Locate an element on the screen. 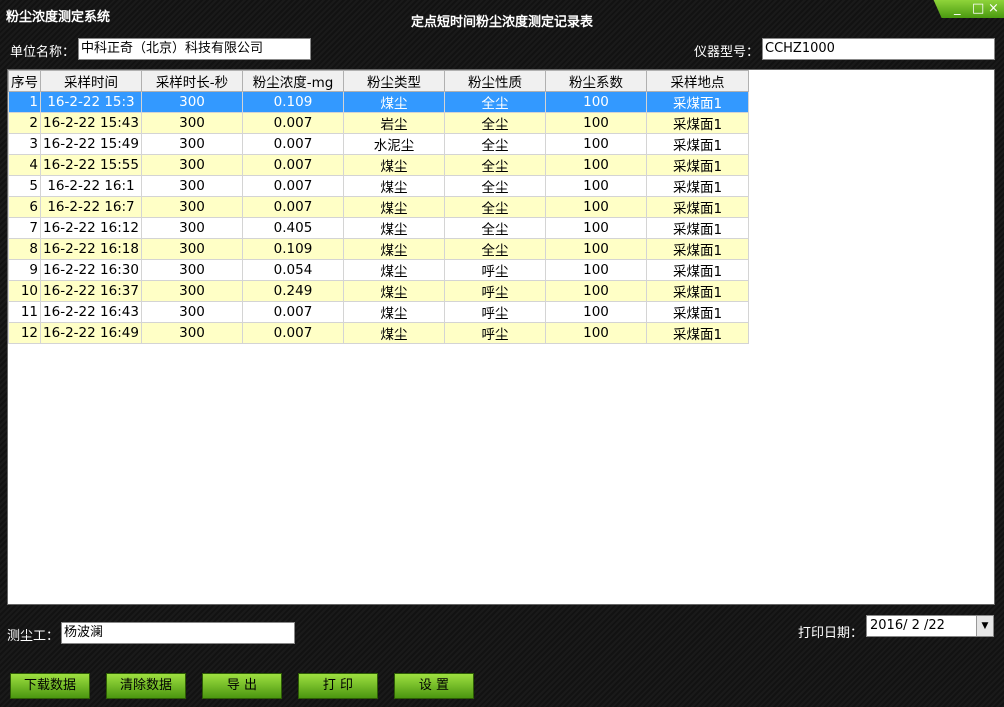 Image resolution: width=1004 pixels, height=707 pixels. column-header: 粉尘性质 is located at coordinates (495, 81).